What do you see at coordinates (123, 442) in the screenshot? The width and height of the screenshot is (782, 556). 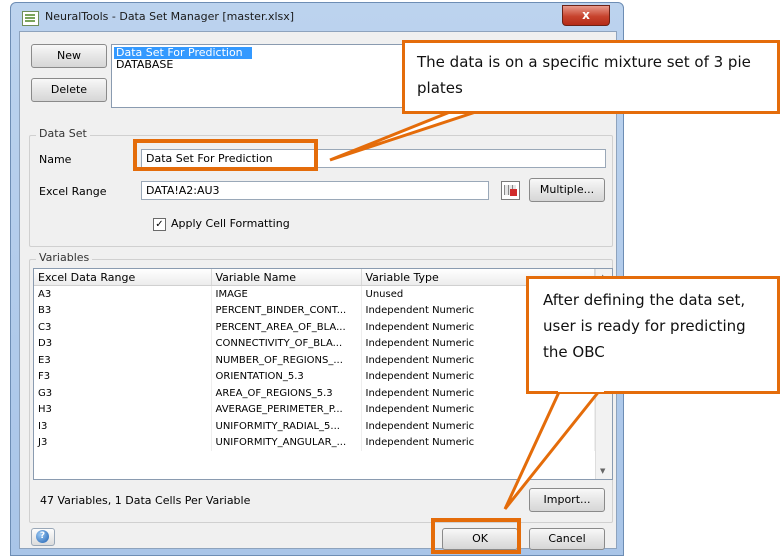 I see `cell-range: J3` at bounding box center [123, 442].